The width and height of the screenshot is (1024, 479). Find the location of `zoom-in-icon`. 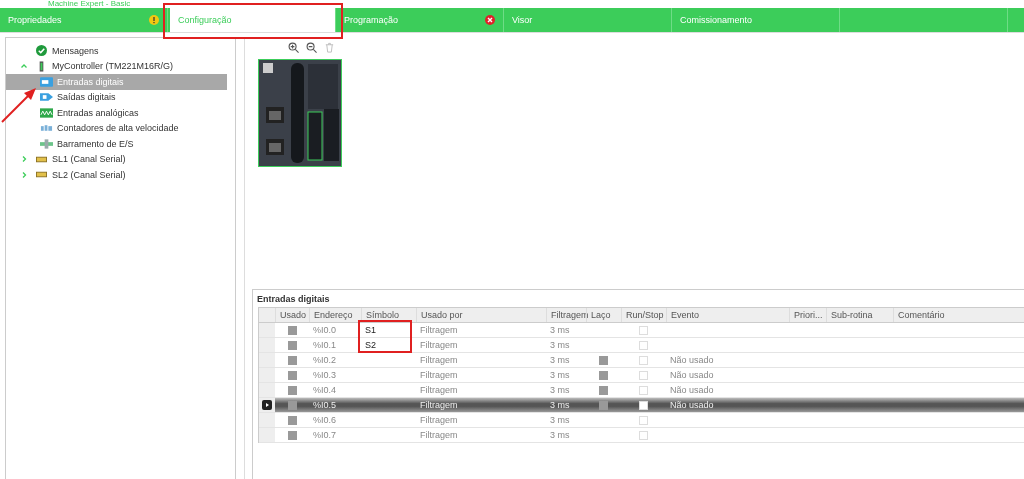

zoom-in-icon is located at coordinates (293, 47).